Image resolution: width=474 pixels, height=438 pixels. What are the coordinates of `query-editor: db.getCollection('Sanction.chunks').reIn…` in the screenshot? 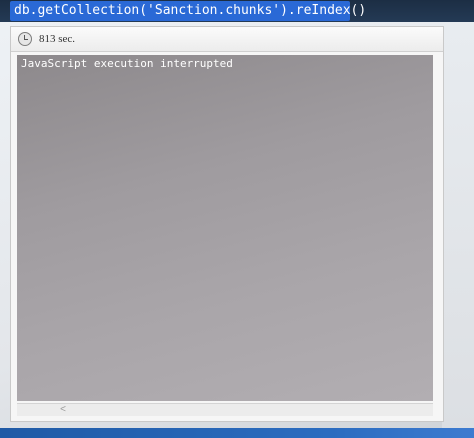 It's located at (237, 11).